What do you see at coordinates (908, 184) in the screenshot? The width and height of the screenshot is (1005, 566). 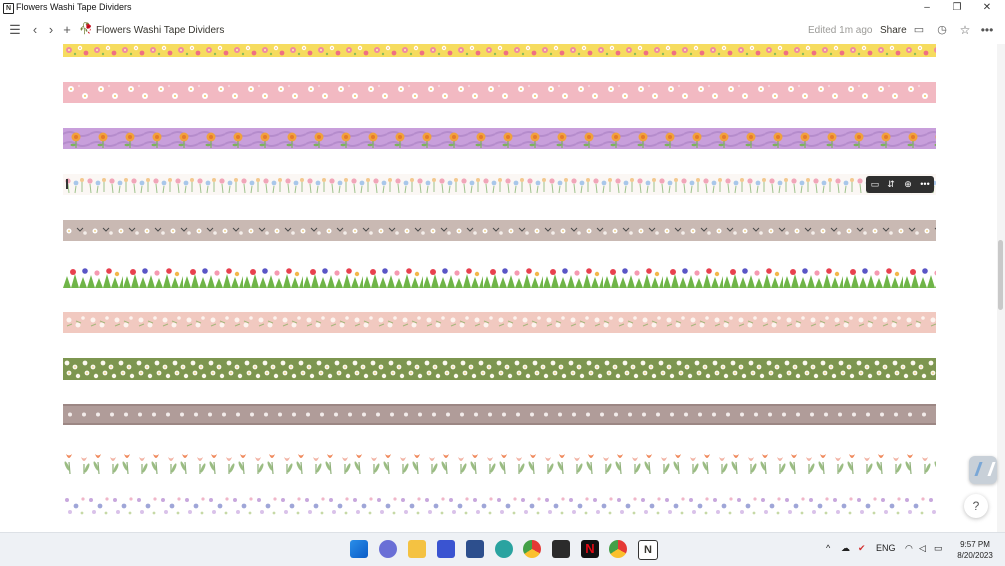 I see `add-icon: ⊕` at bounding box center [908, 184].